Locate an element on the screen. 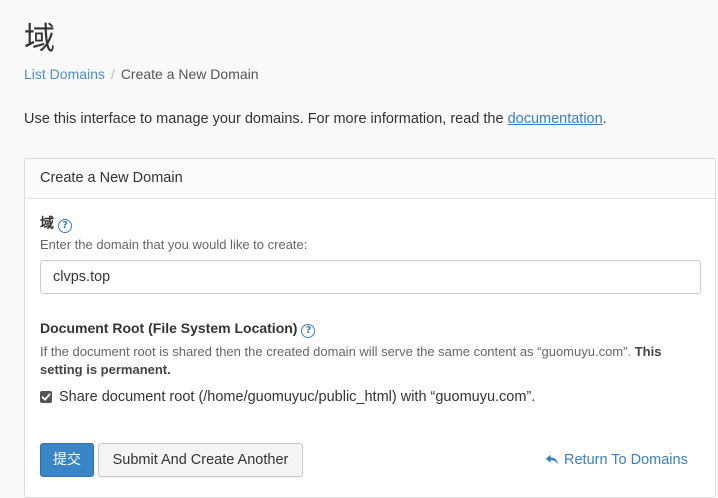 The height and width of the screenshot is (498, 718). docroot-label: Document Root (File System Location)? is located at coordinates (178, 328).